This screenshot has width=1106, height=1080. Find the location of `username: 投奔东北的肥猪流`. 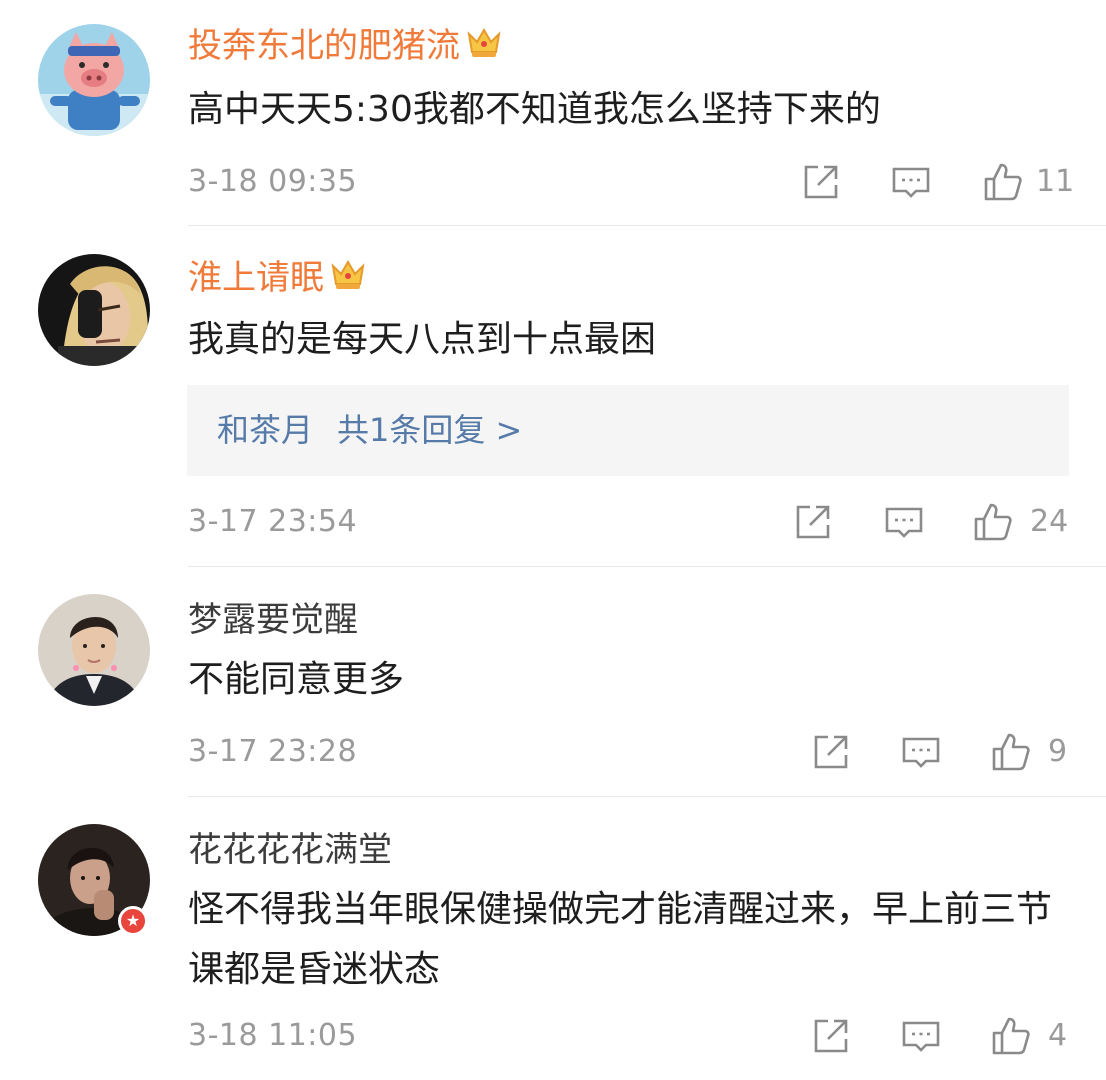

username: 投奔东北的肥猪流 is located at coordinates (345, 47).